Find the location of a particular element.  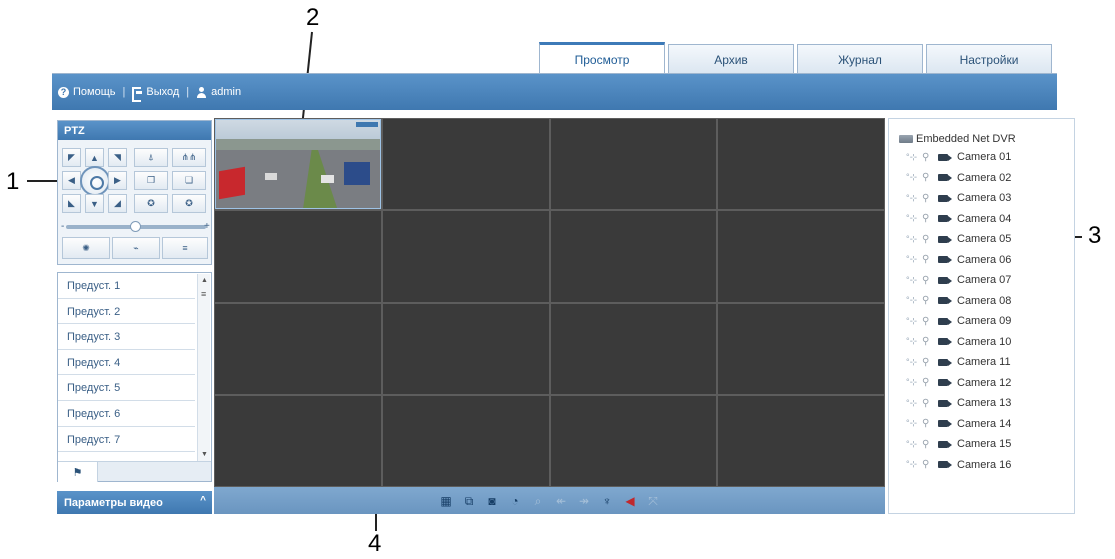

iris-open-button: ✪ is located at coordinates (151, 203).